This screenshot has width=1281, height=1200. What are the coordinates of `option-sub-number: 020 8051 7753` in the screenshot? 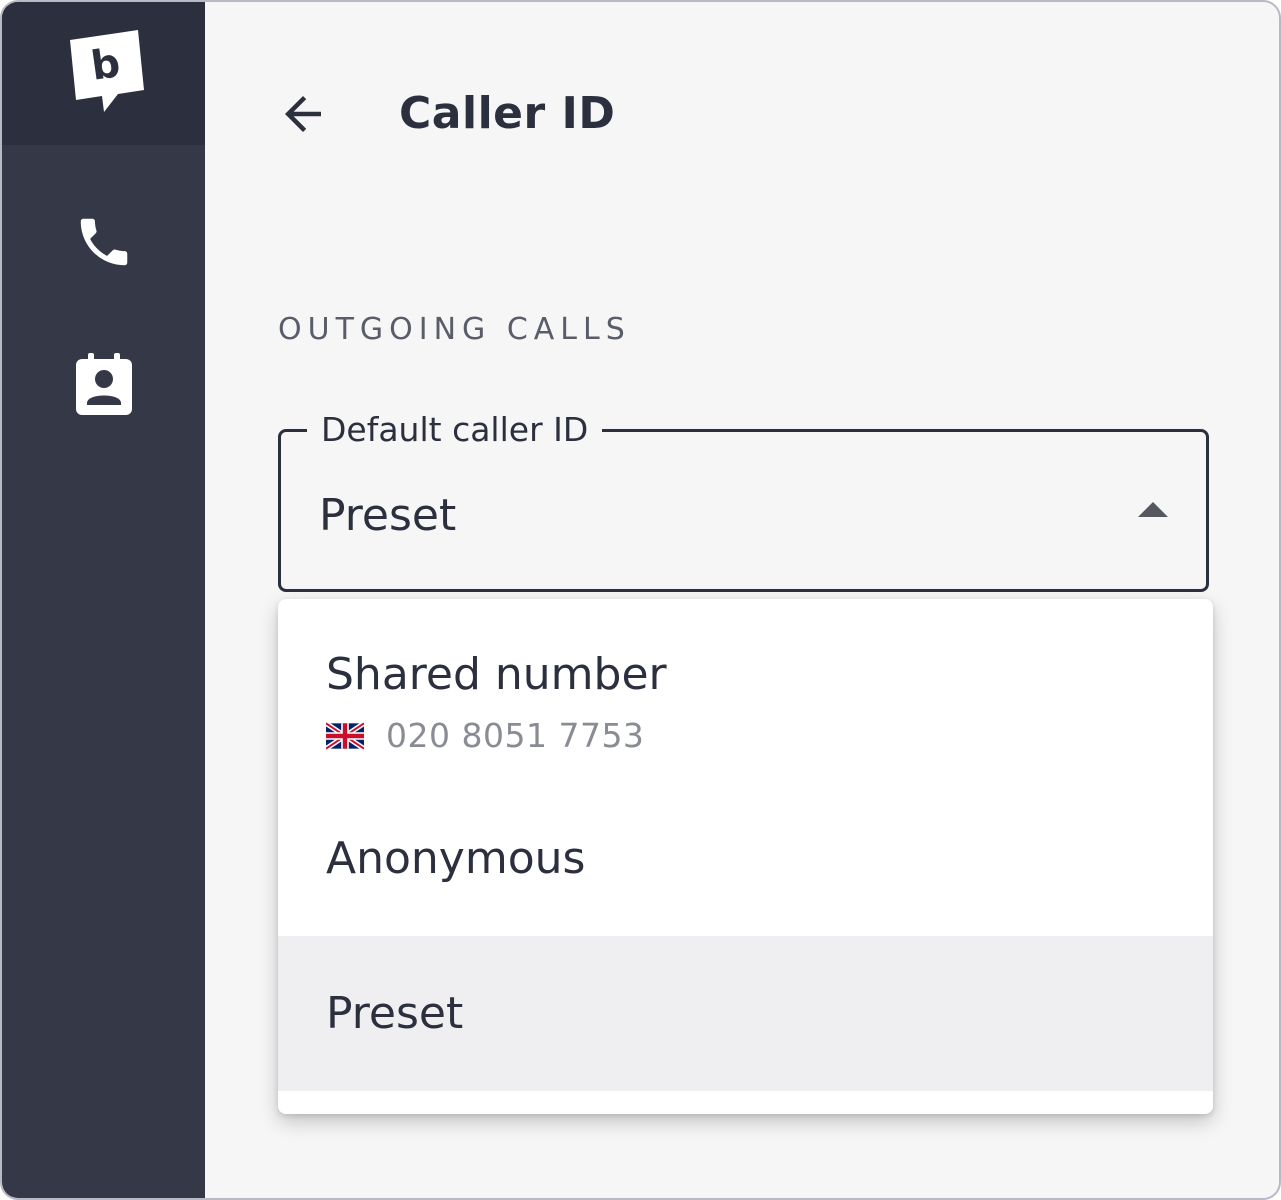 It's located at (515, 735).